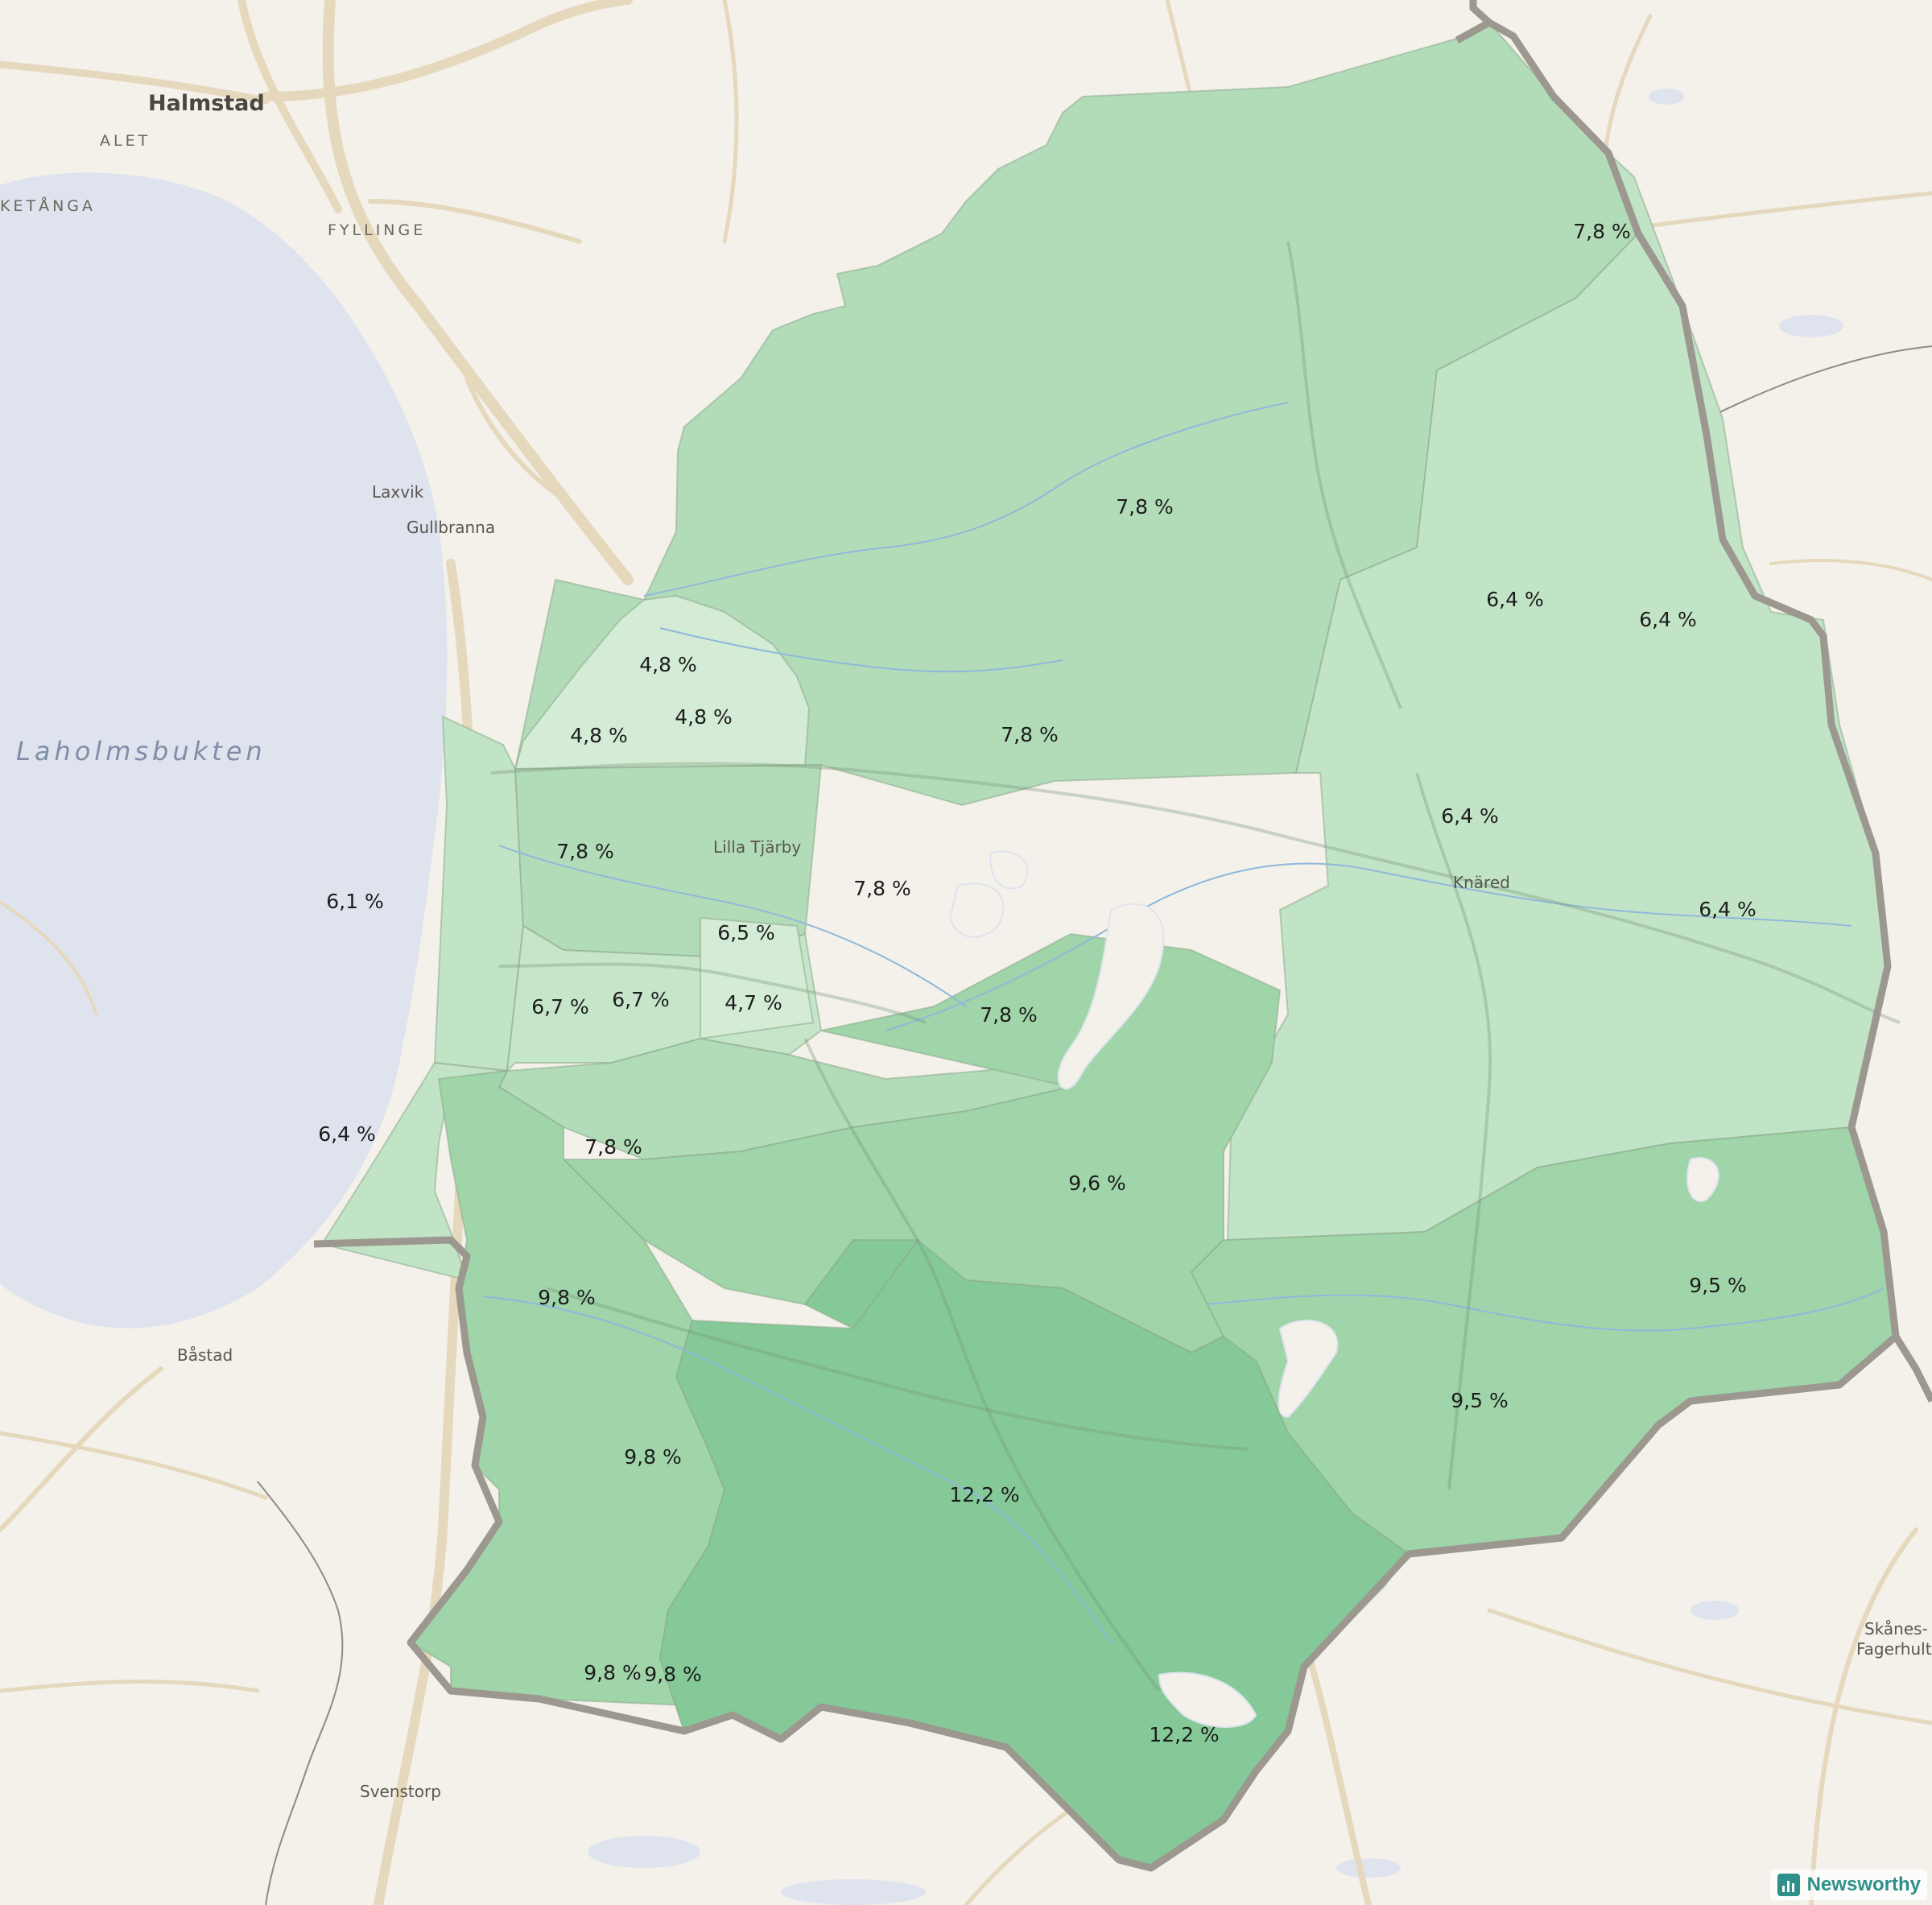  What do you see at coordinates (141, 751) in the screenshot?
I see `place-label-laholmsbukten: Laholmsbukten` at bounding box center [141, 751].